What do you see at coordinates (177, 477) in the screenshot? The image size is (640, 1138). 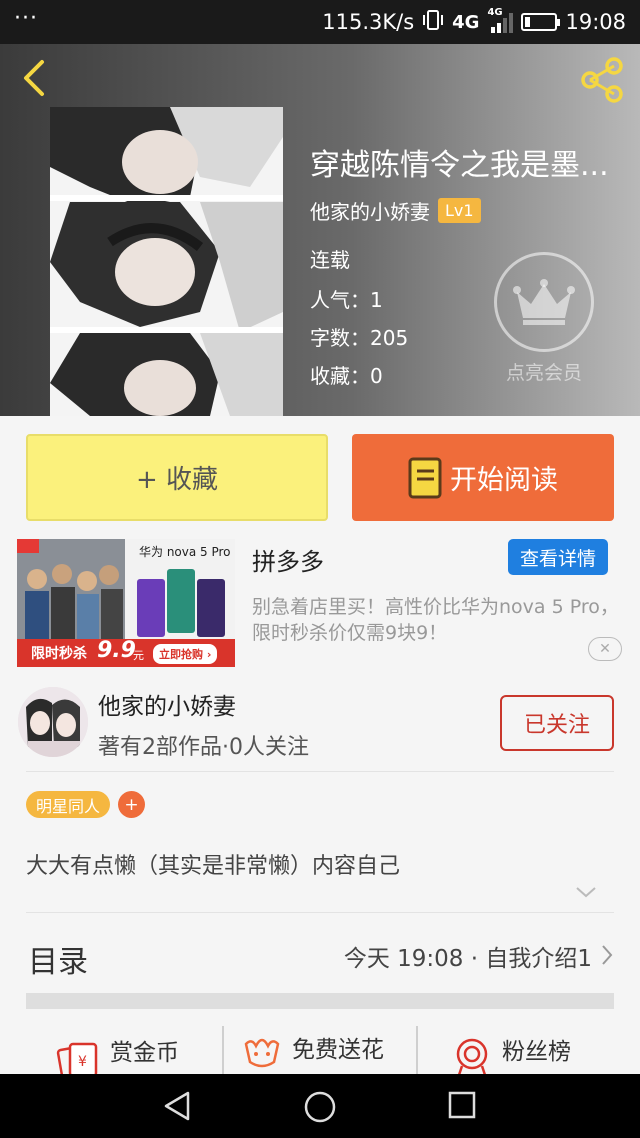 I see `collect-button: + 收藏` at bounding box center [177, 477].